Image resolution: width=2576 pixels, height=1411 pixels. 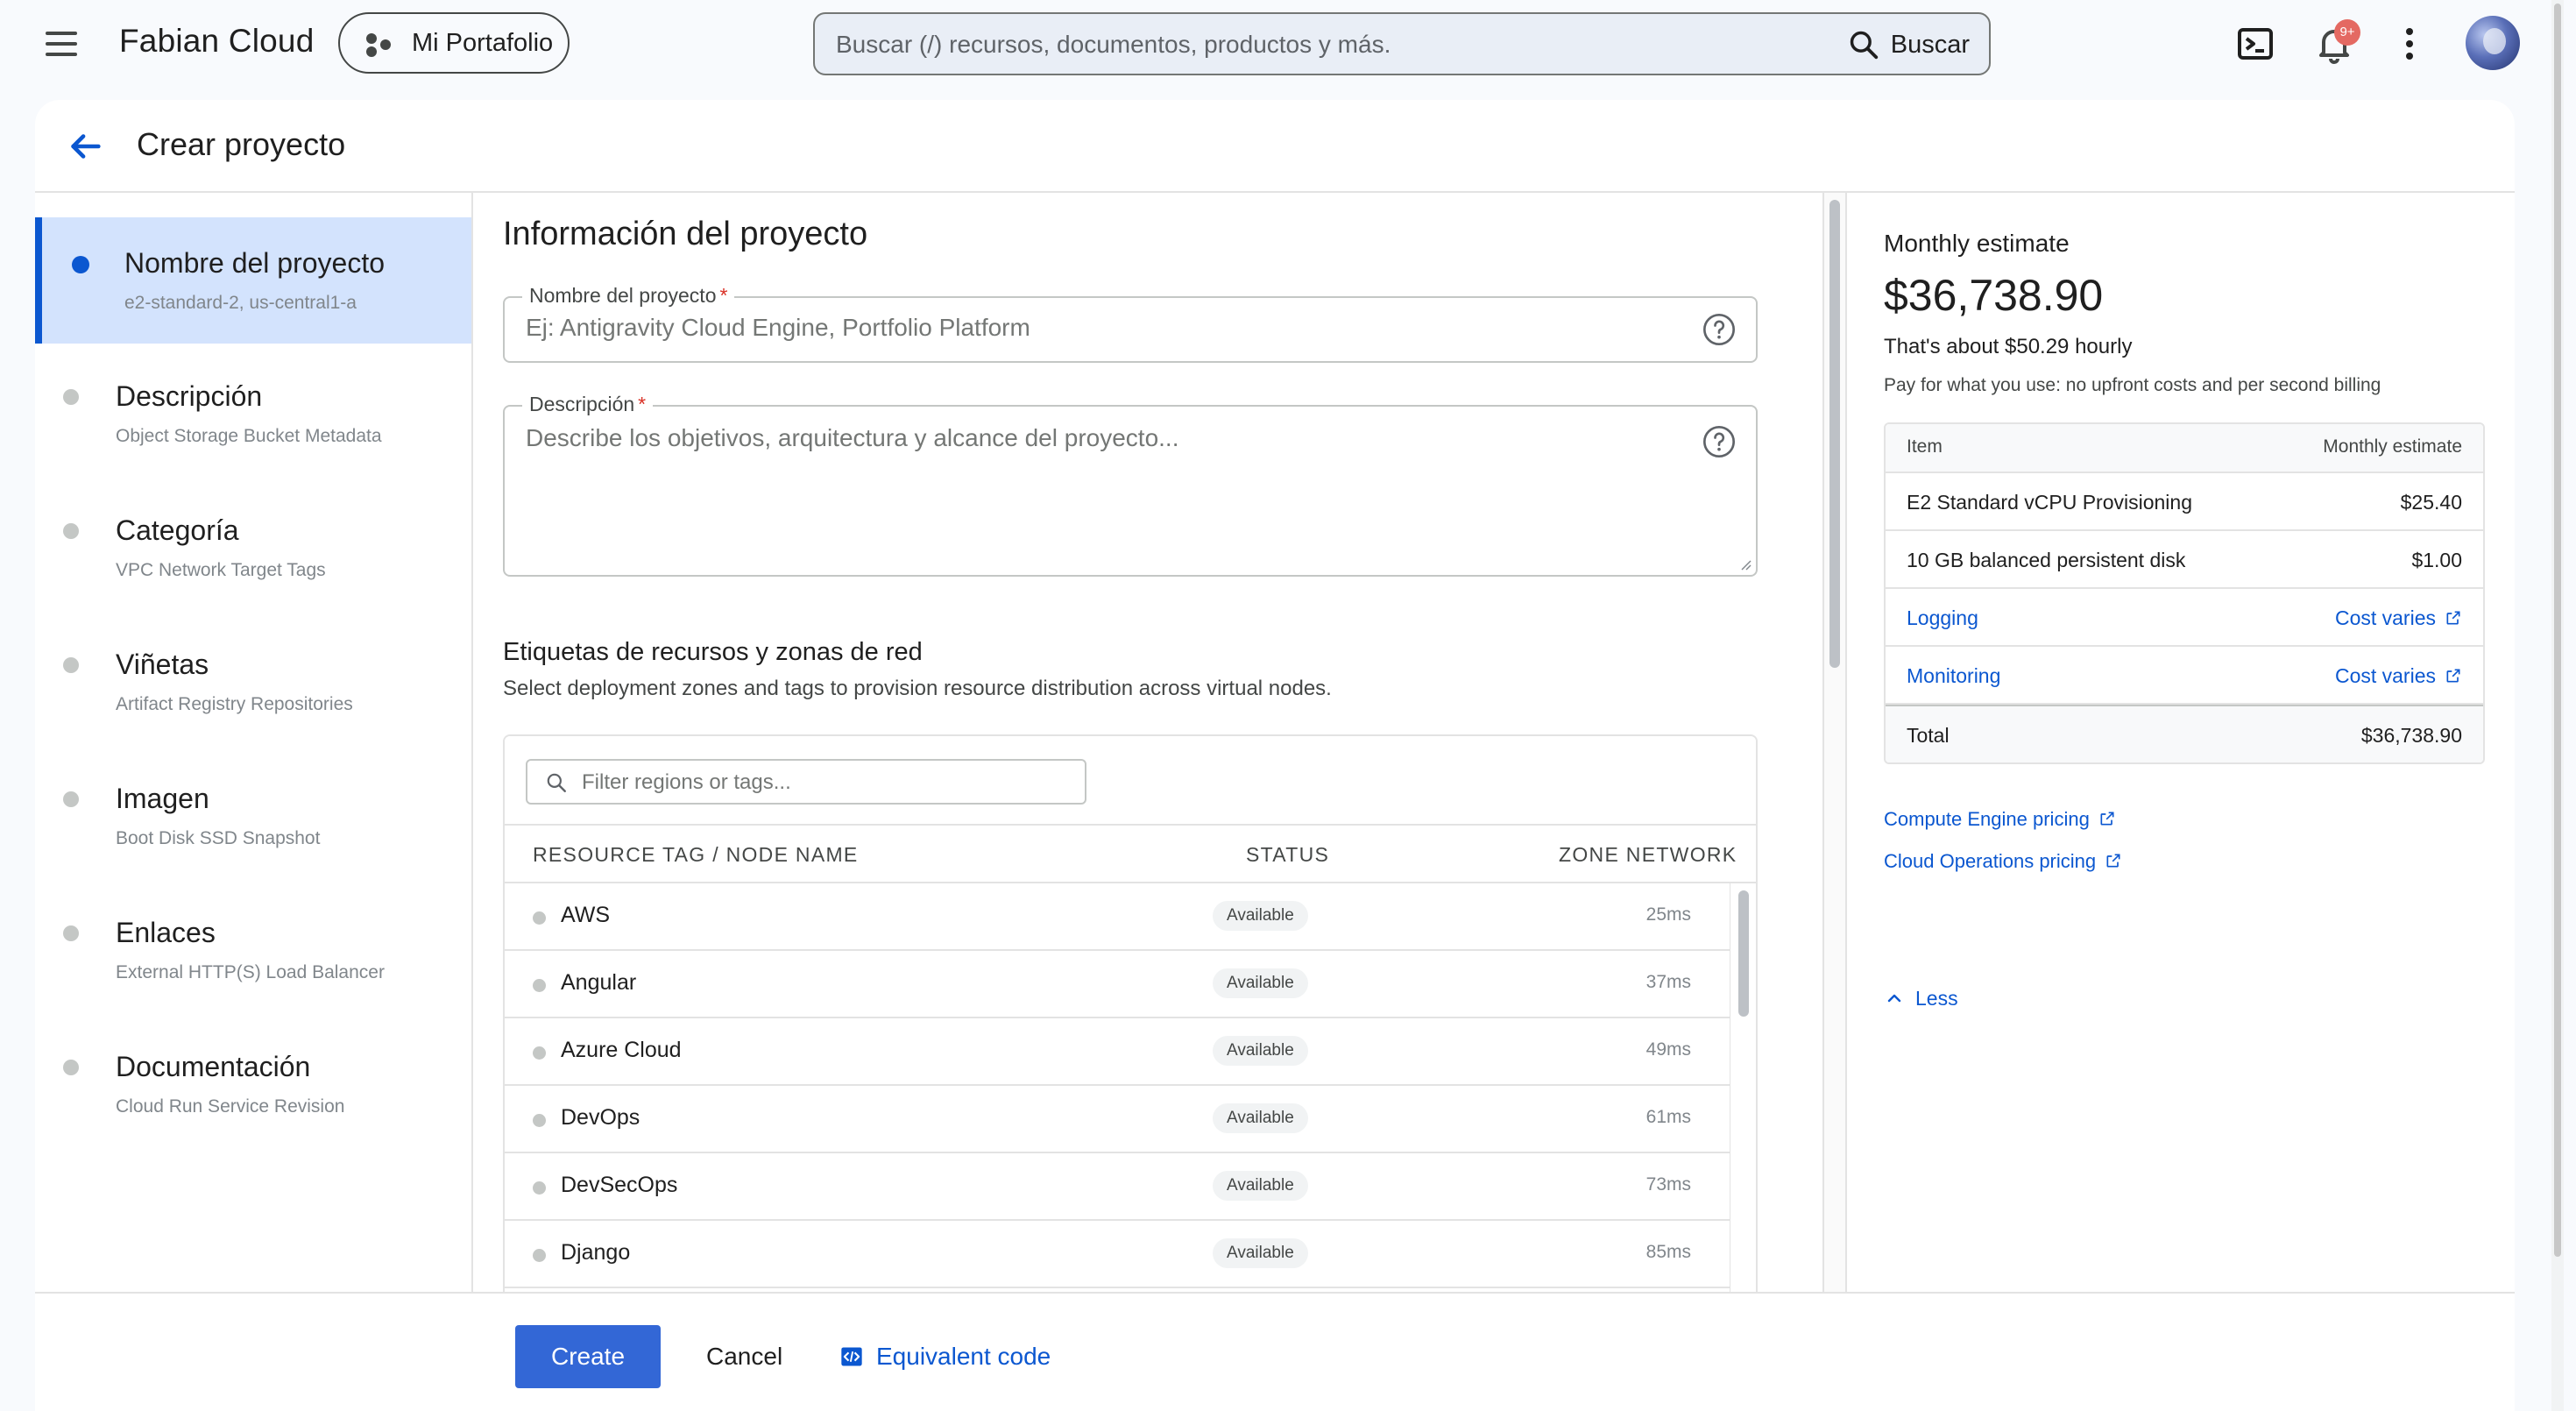 What do you see at coordinates (189, 396) in the screenshot?
I see `step-title: Descripción` at bounding box center [189, 396].